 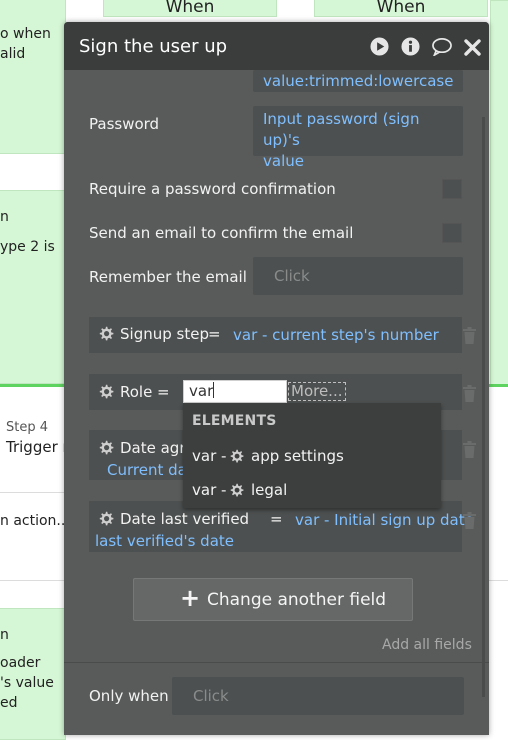 What do you see at coordinates (283, 161) in the screenshot?
I see `password-value-line: value` at bounding box center [283, 161].